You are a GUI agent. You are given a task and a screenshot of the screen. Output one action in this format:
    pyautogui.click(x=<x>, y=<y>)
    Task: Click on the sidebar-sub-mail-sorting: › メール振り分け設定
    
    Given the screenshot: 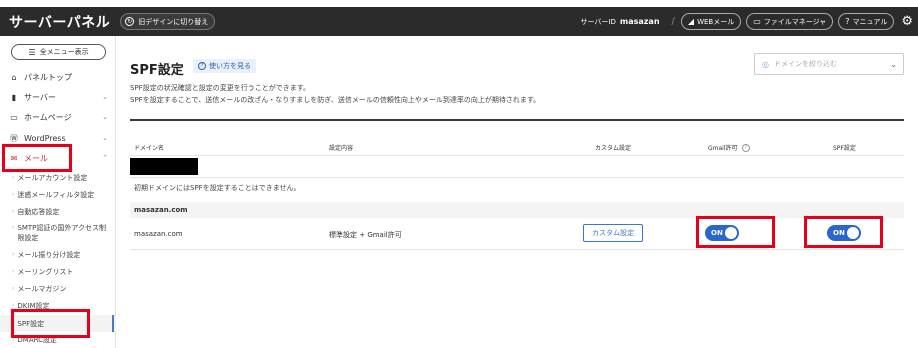 What is the action you would take?
    pyautogui.click(x=58, y=255)
    